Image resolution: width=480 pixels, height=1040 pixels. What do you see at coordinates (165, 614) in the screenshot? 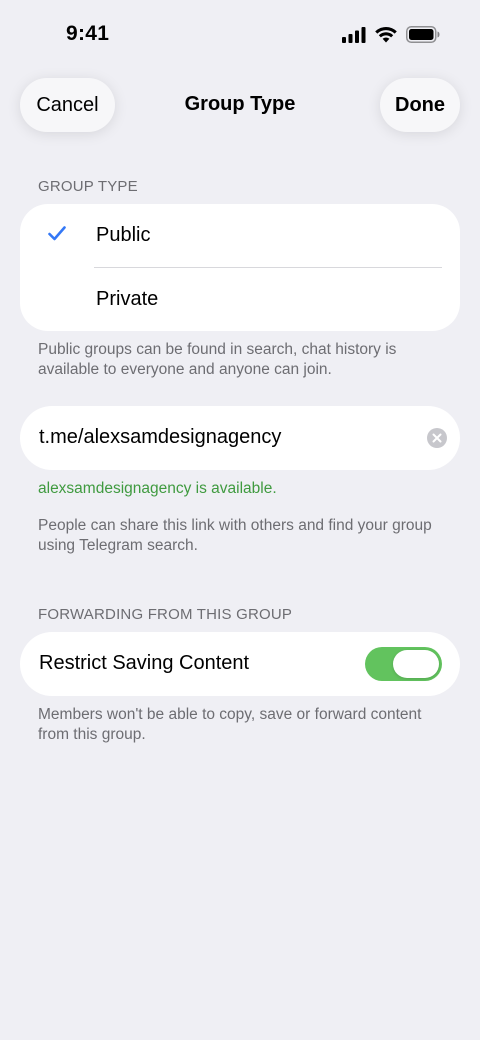
I see `forwarding-header: FORWARDING FROM THIS GROUP` at bounding box center [165, 614].